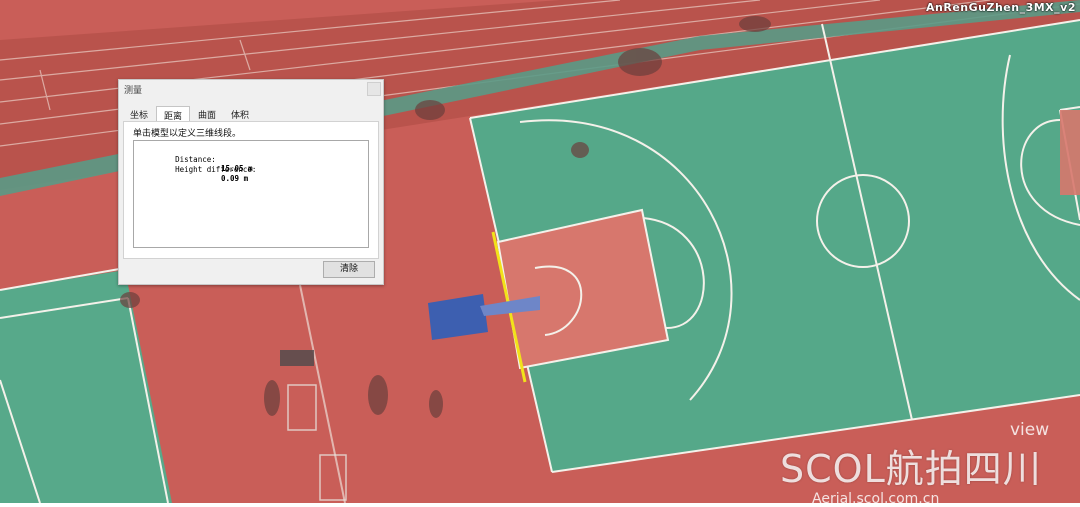 The height and width of the screenshot is (507, 1080). I want to click on watermark-view: view, so click(1030, 430).